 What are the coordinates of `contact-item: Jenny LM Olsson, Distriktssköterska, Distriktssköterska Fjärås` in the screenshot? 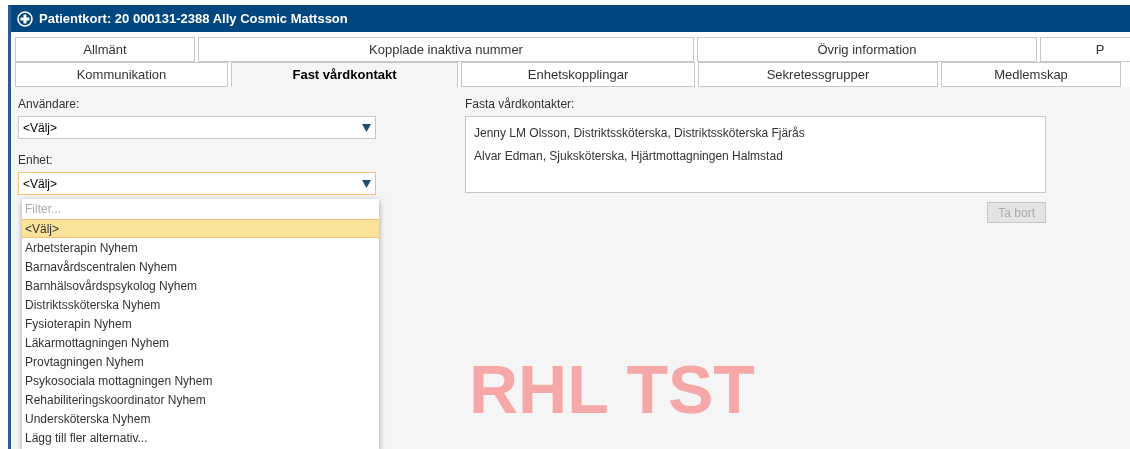 It's located at (755, 133).